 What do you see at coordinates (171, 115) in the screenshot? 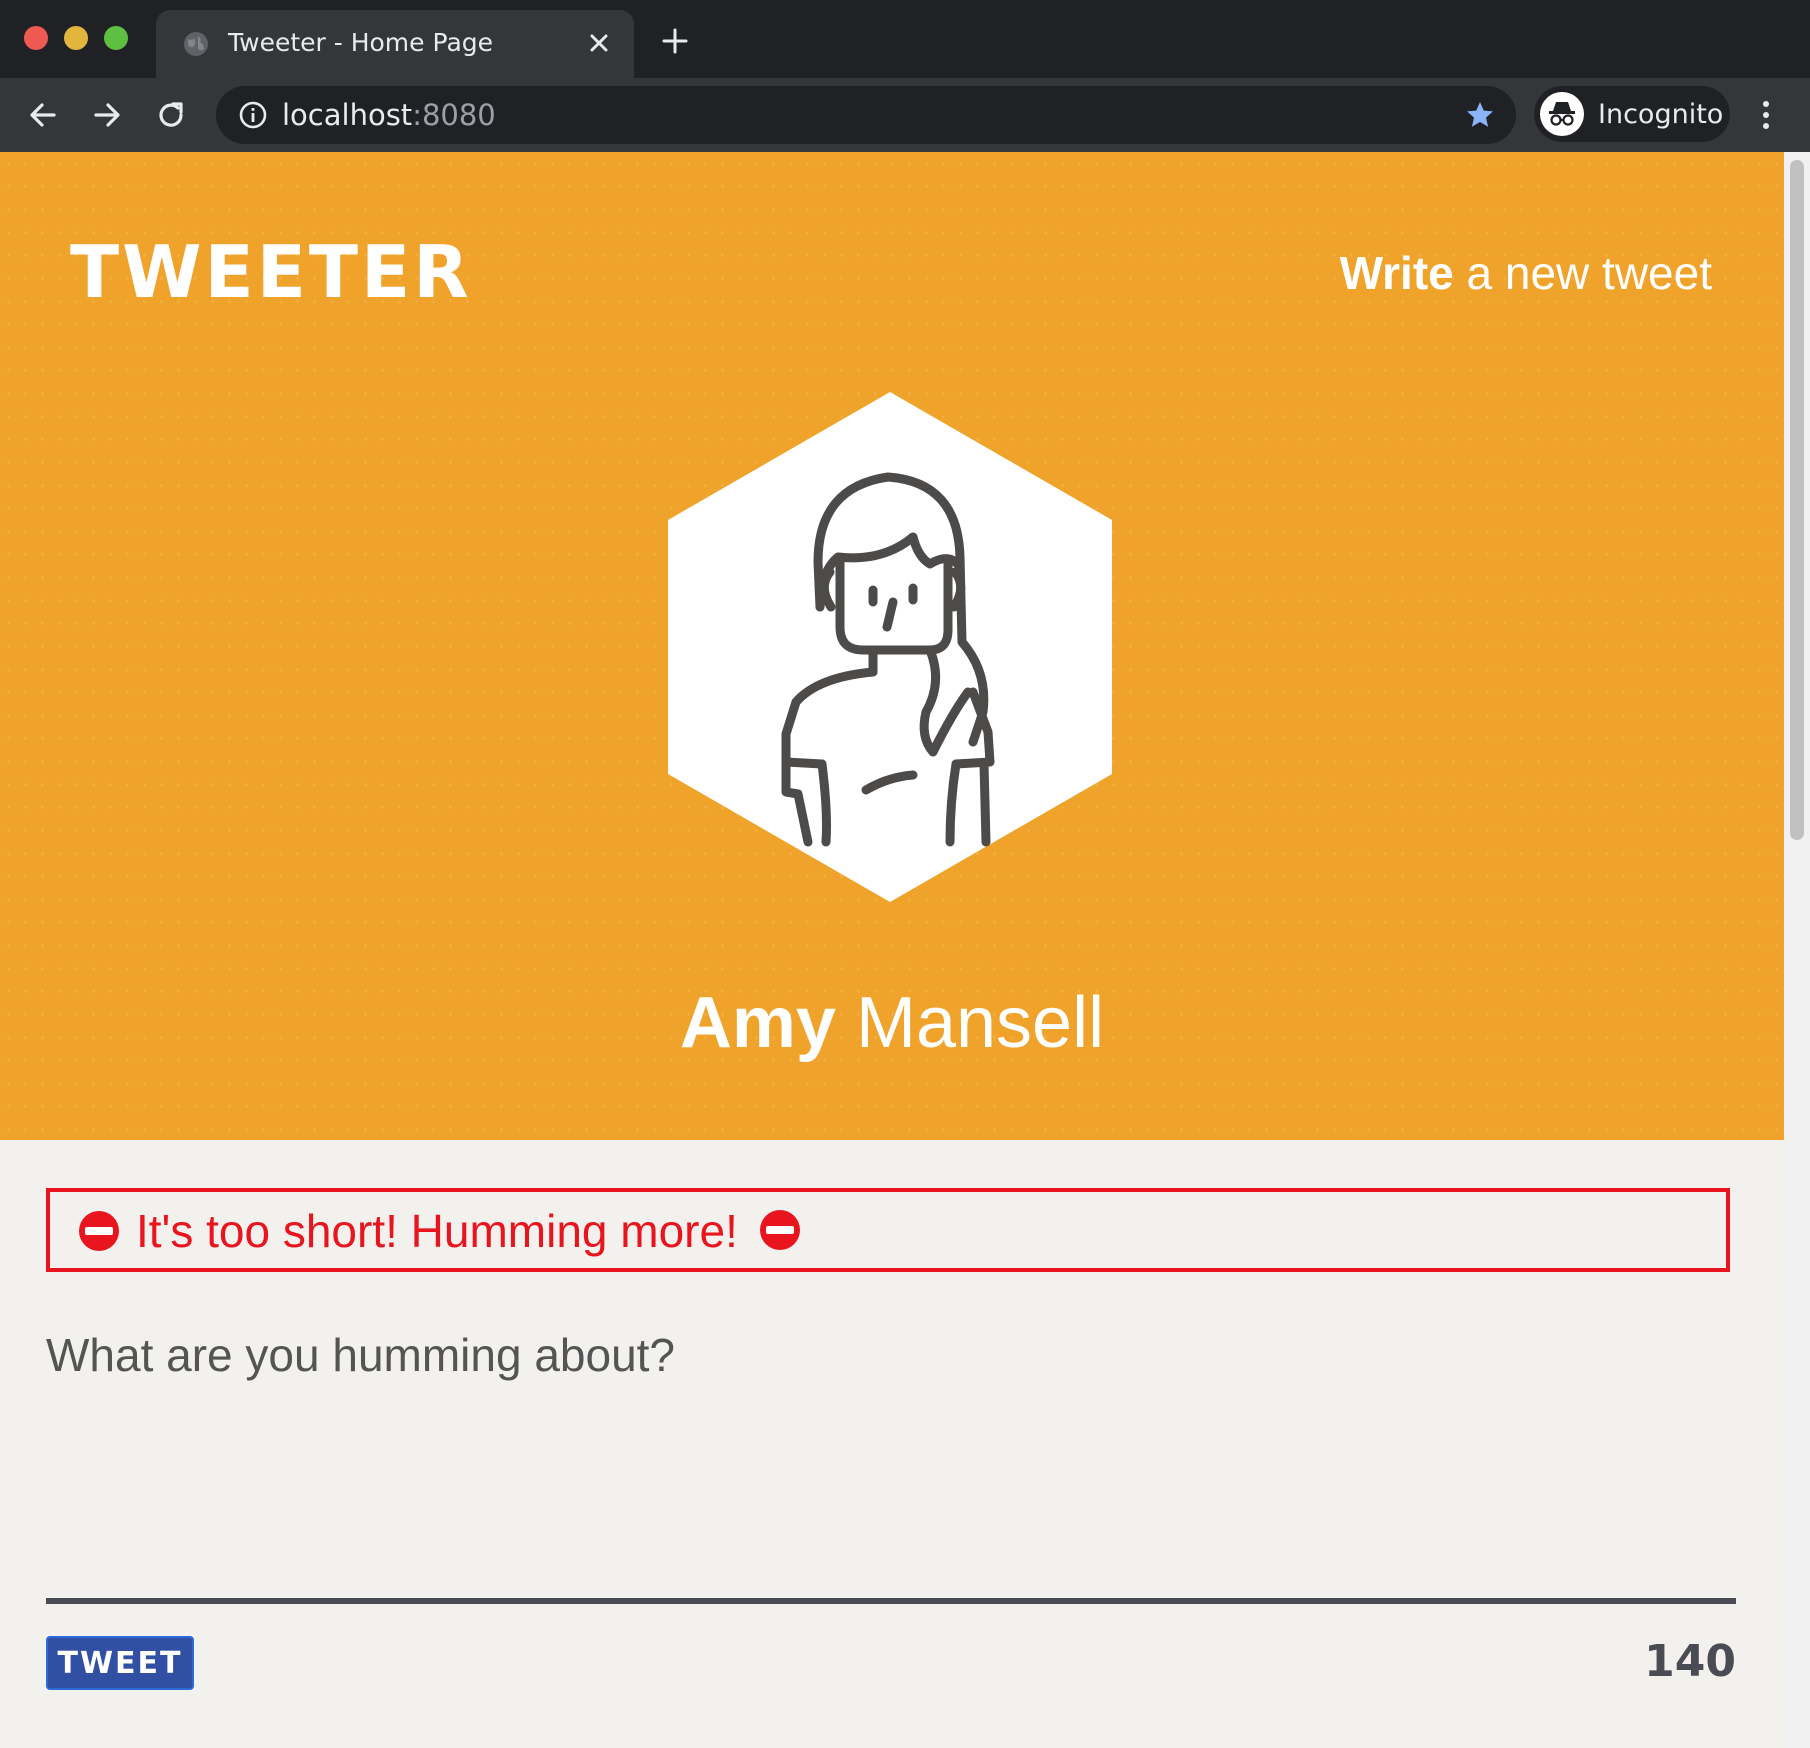
I see `reload-icon` at bounding box center [171, 115].